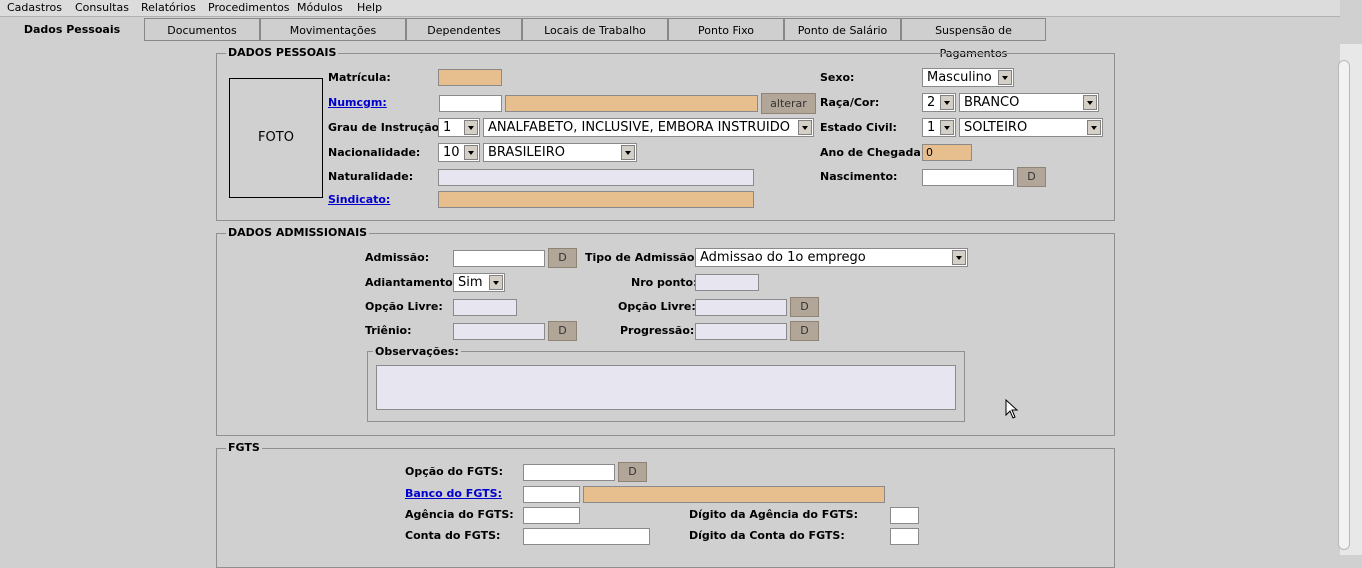 This screenshot has height=568, width=1362. Describe the element at coordinates (904, 536) in the screenshot. I see `digito-conta-fgts-field` at that location.